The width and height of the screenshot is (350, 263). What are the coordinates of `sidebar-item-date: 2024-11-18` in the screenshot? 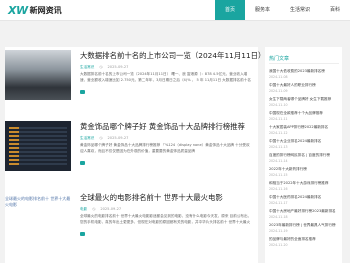 It's located at (278, 217).